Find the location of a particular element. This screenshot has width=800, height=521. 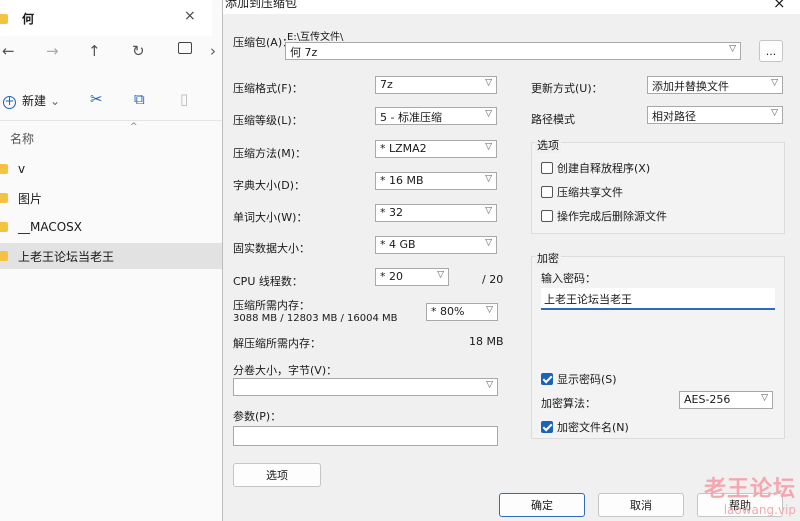

method-value: * LZMA2 is located at coordinates (403, 148).